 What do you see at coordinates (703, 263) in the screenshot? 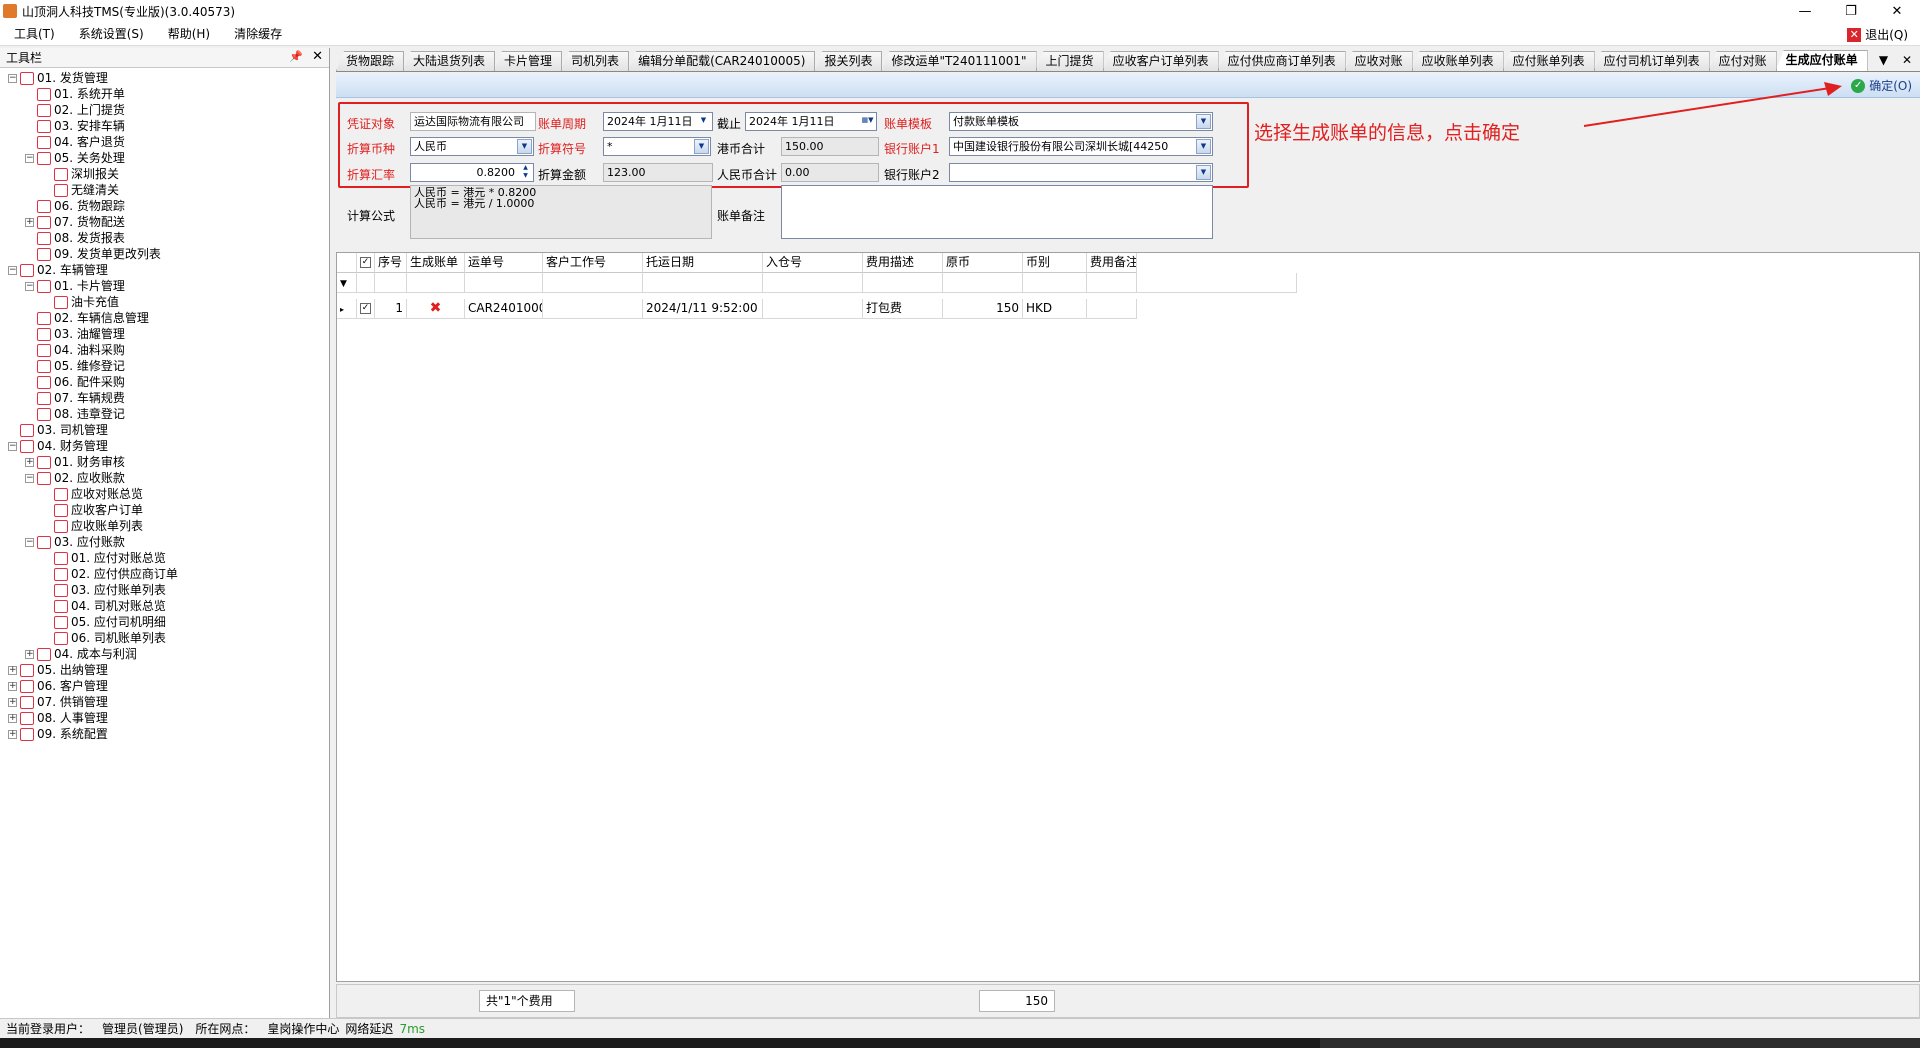
I see `column-header: 托运日期` at bounding box center [703, 263].